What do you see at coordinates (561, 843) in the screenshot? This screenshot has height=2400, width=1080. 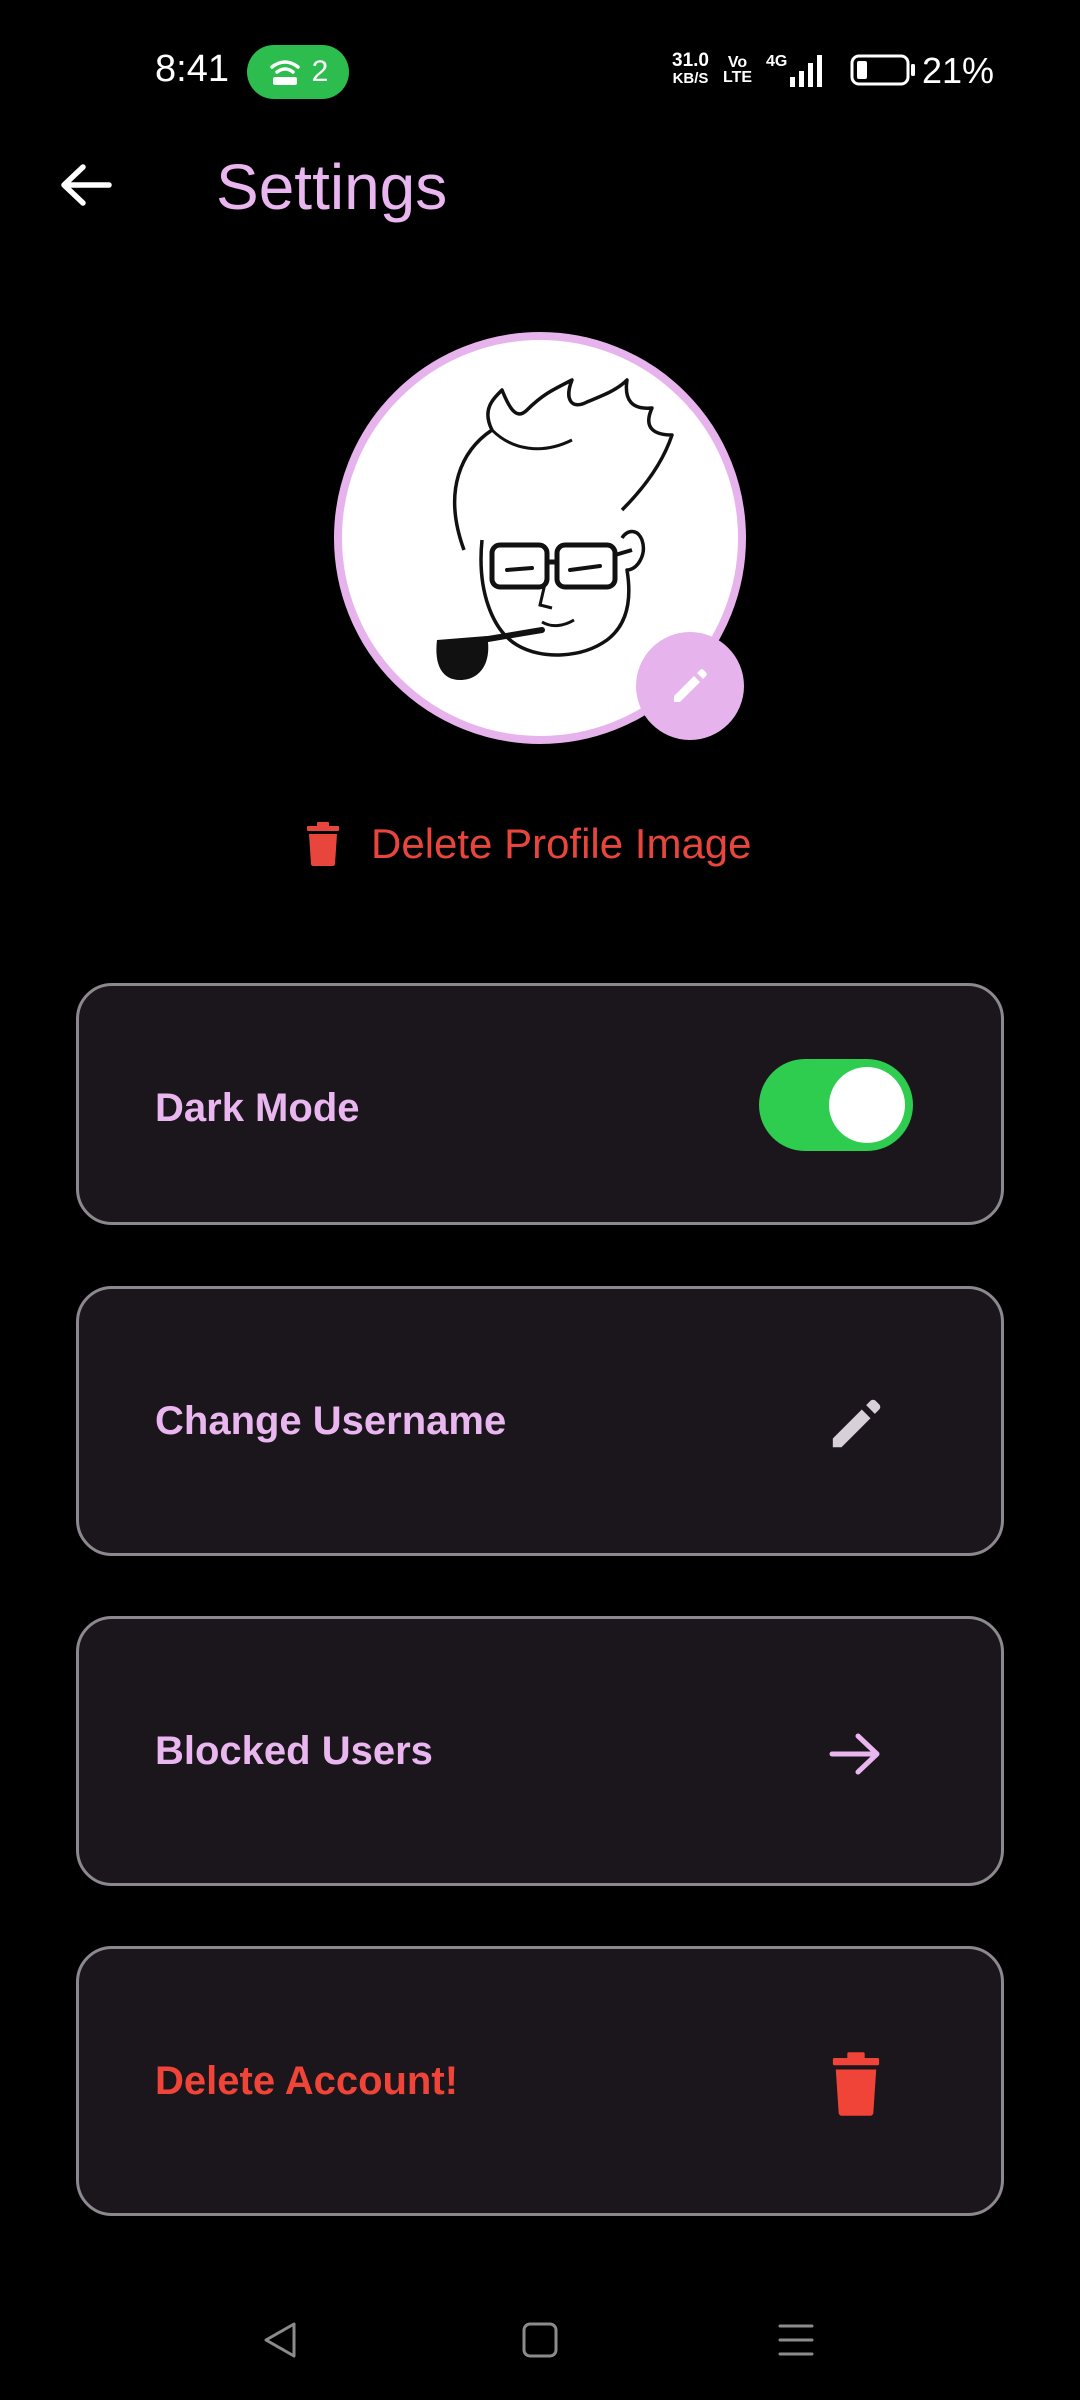 I see `delete-profile-image-label: Delete Profile Image` at bounding box center [561, 843].